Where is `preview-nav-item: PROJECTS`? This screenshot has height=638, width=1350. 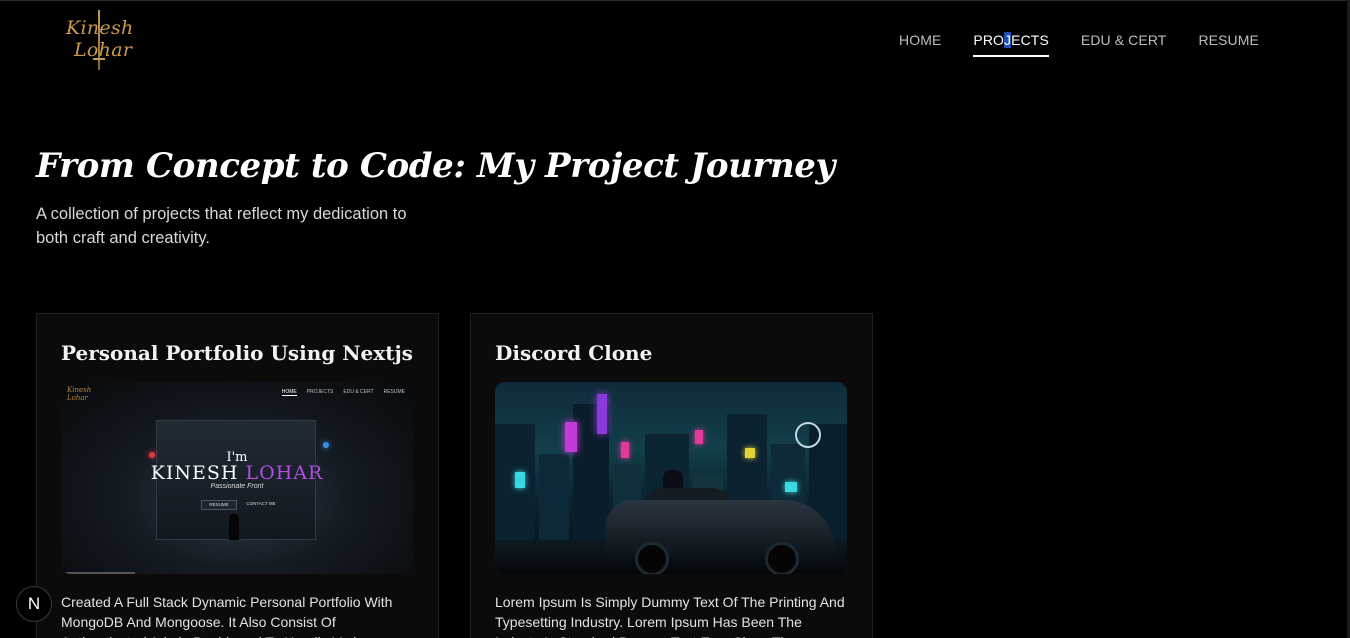
preview-nav-item: PROJECTS is located at coordinates (320, 392).